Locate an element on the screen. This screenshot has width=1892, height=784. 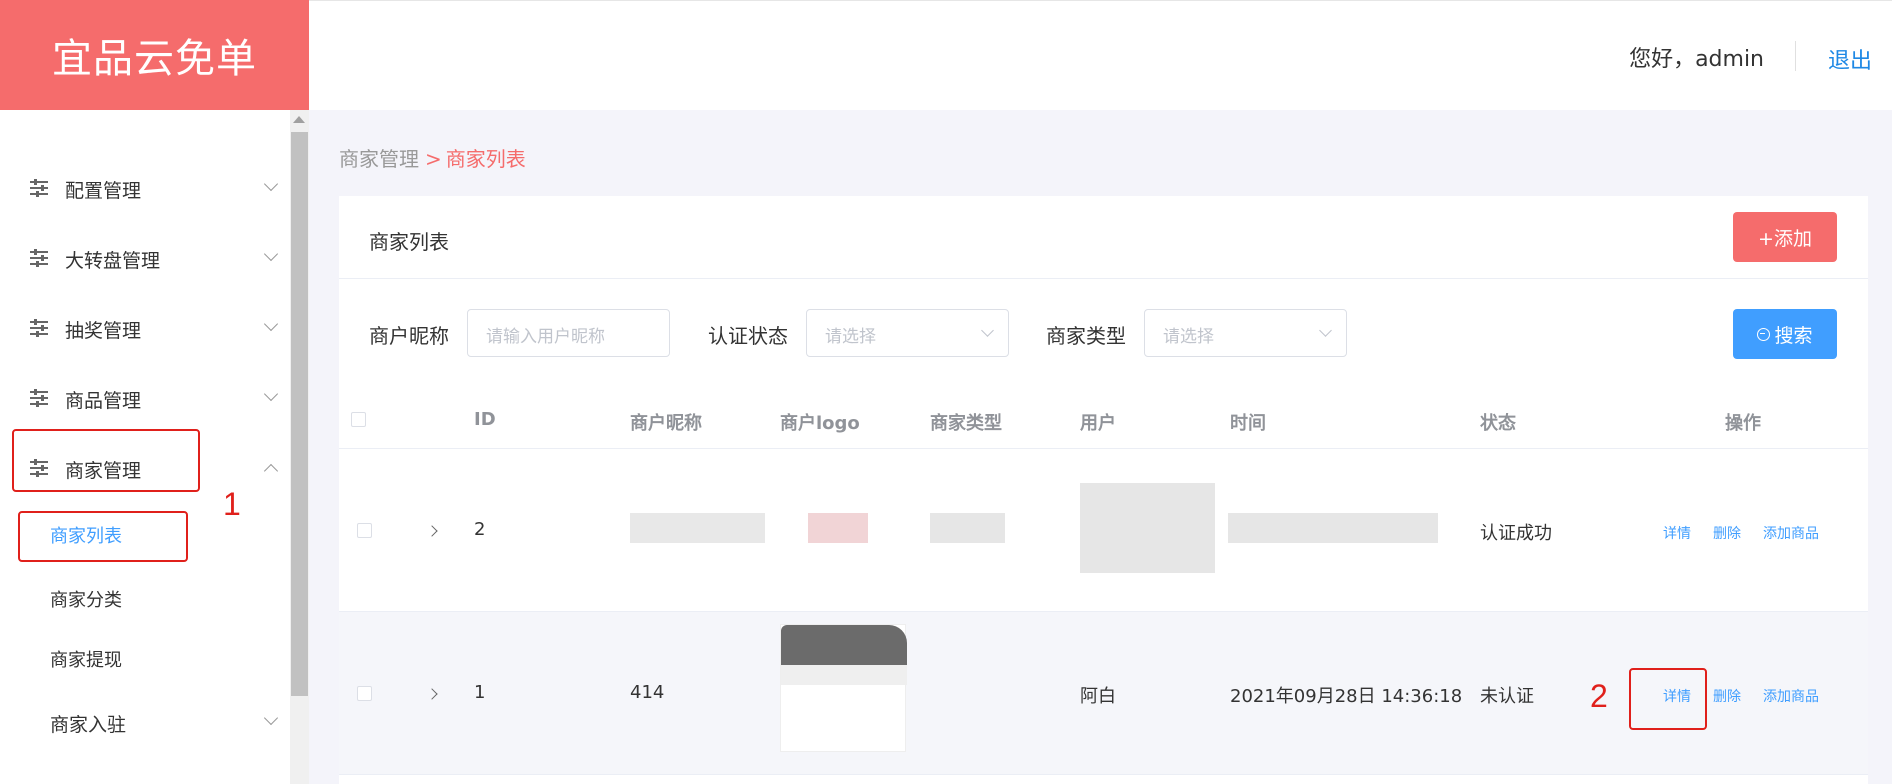
merchant-logo-image is located at coordinates (843, 688).